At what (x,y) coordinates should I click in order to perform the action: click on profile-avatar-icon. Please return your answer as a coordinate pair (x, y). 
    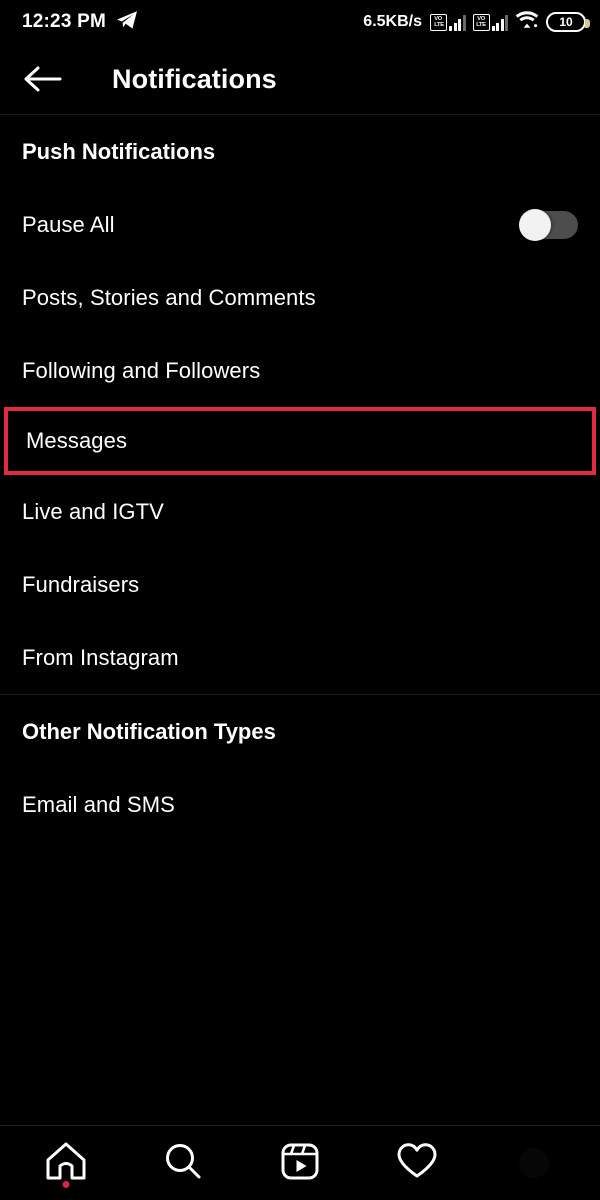
    Looking at the image, I should click on (533, 1163).